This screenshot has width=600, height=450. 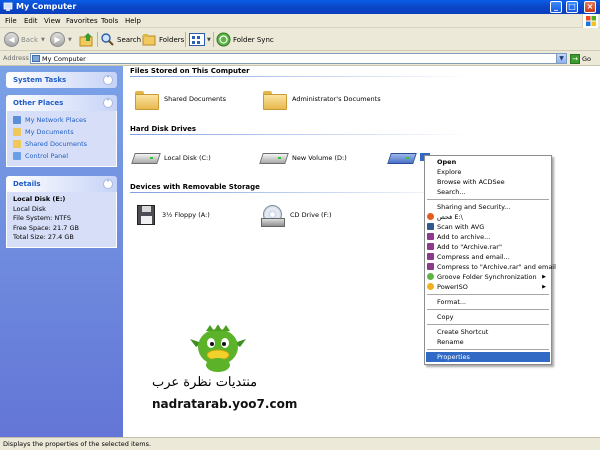 I want to click on item-administrators-documents: Administrator's Documents, so click(x=322, y=100).